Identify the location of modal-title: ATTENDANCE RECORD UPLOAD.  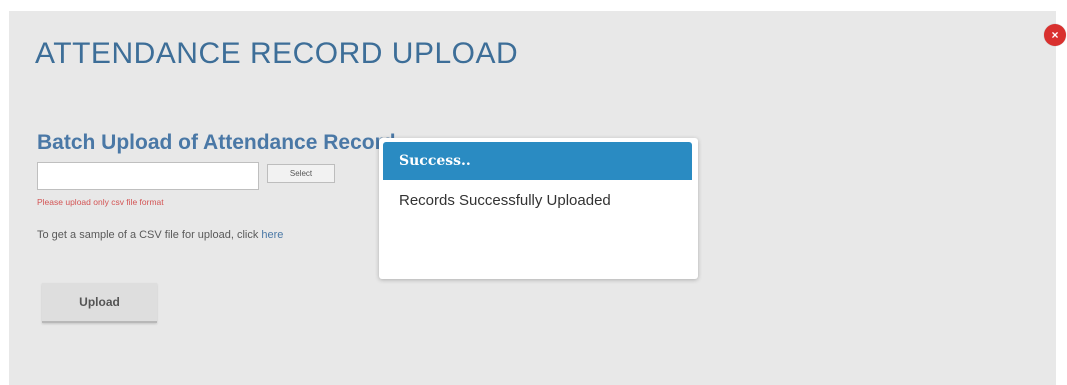
(277, 53).